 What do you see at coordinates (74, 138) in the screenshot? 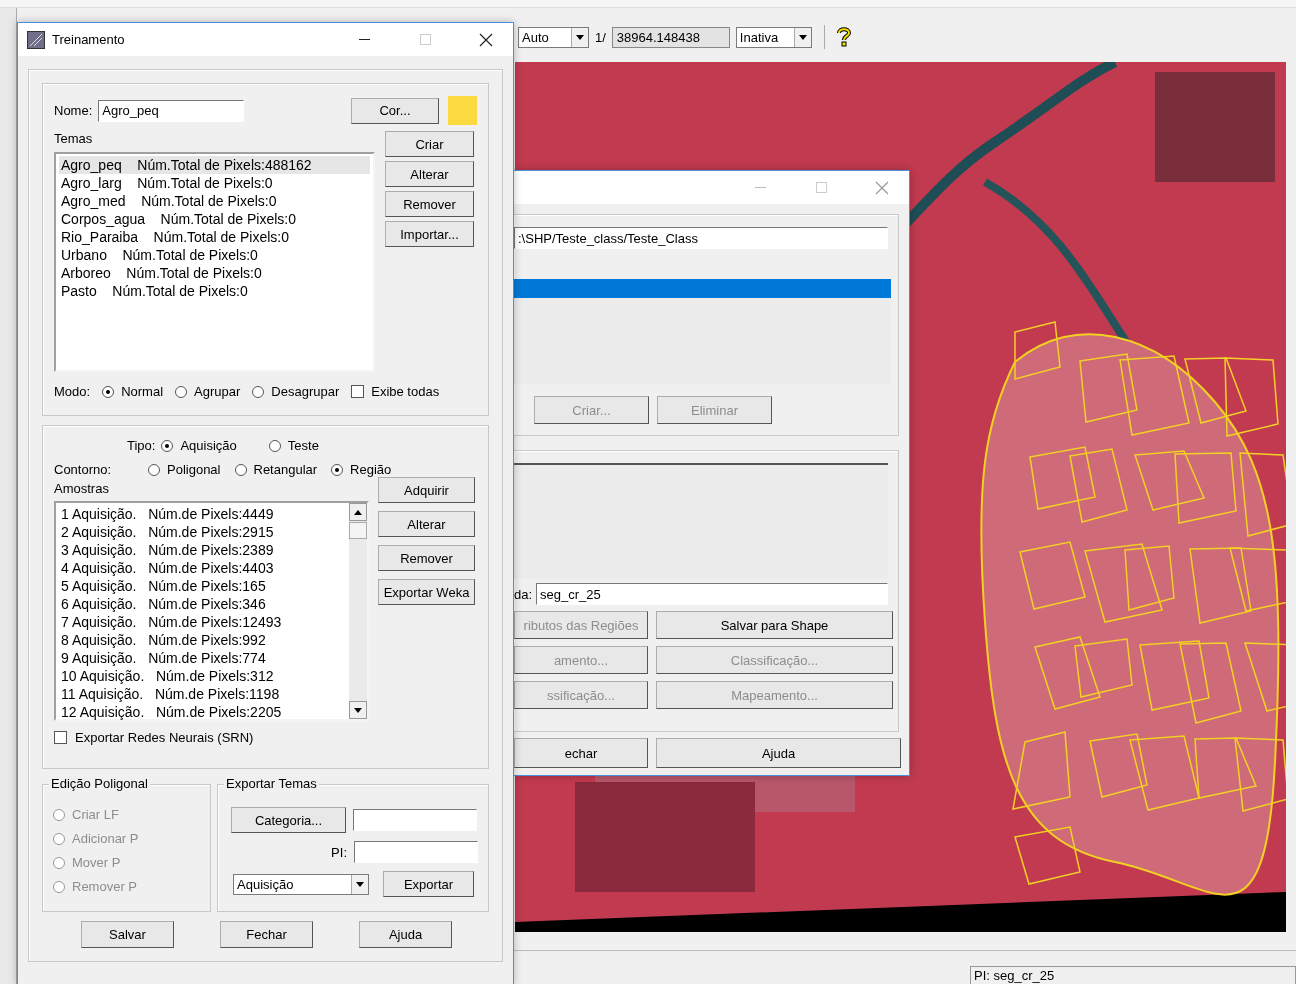
I see `section-label: Temas` at bounding box center [74, 138].